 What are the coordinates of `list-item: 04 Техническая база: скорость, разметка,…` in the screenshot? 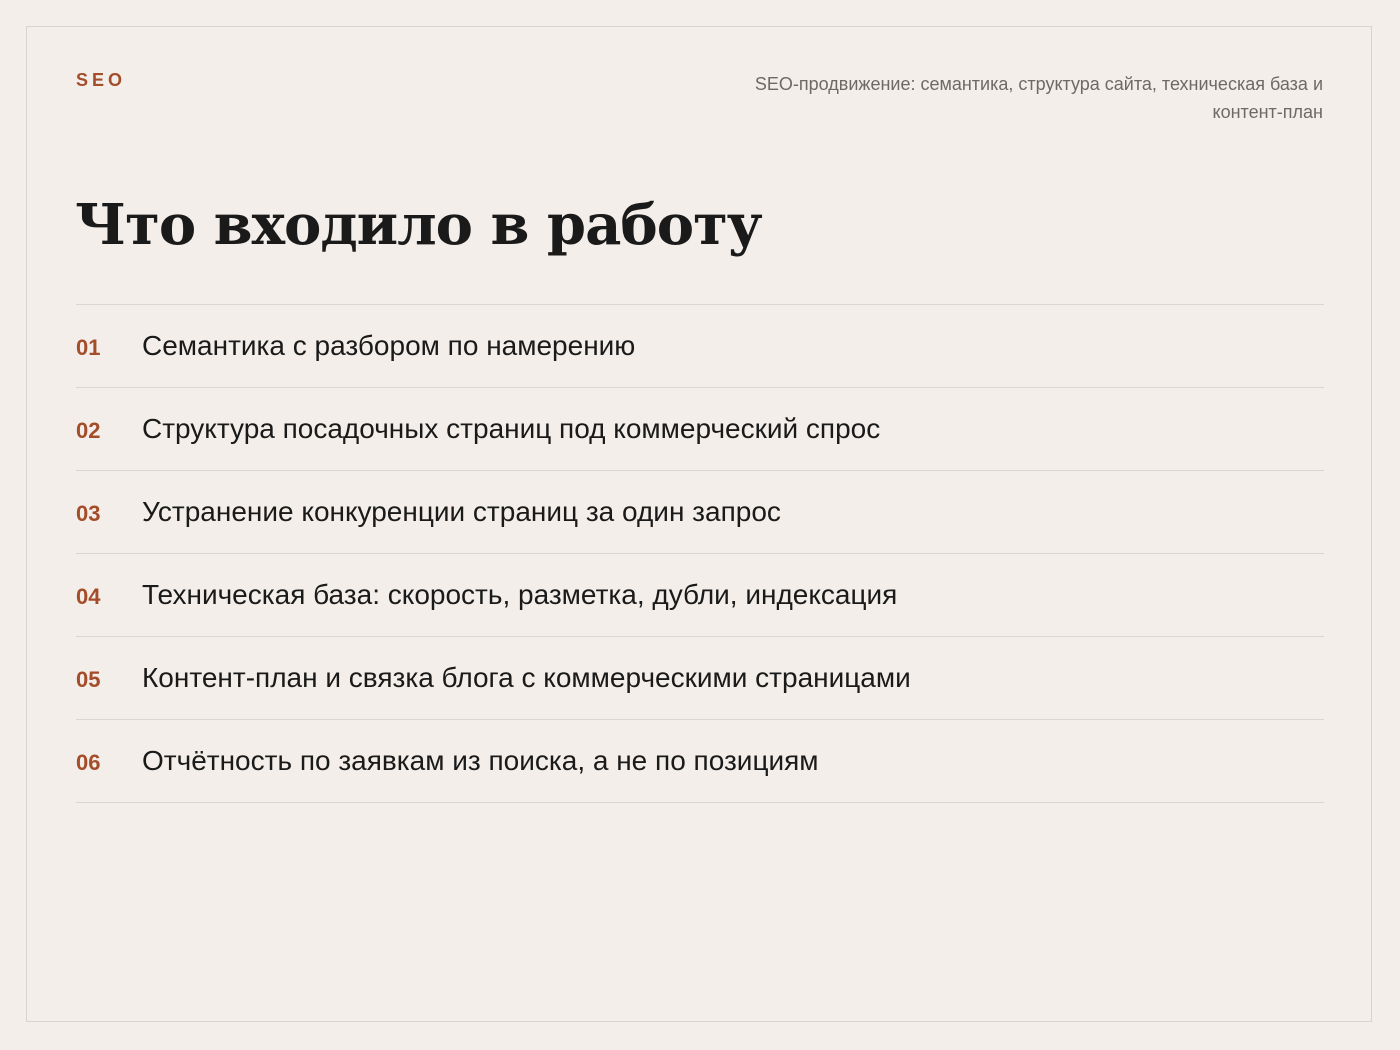 It's located at (700, 595).